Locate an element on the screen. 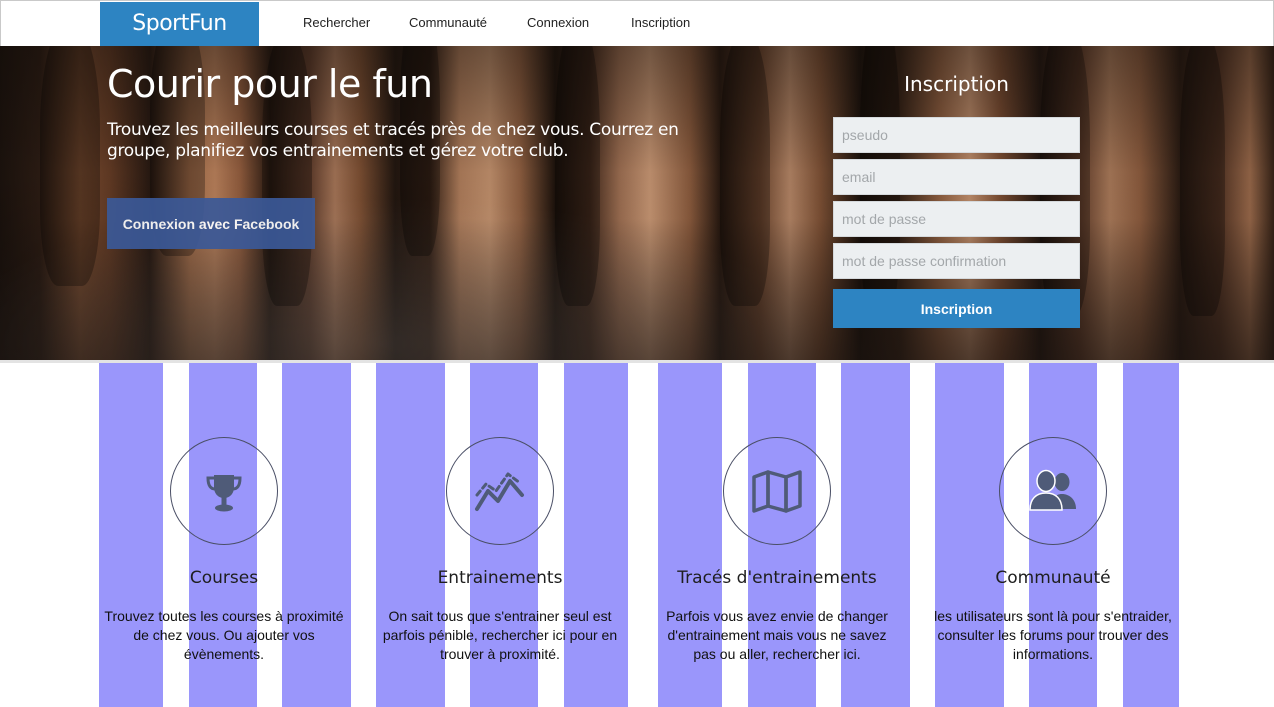  nav-link-inscription: Inscription is located at coordinates (660, 23).